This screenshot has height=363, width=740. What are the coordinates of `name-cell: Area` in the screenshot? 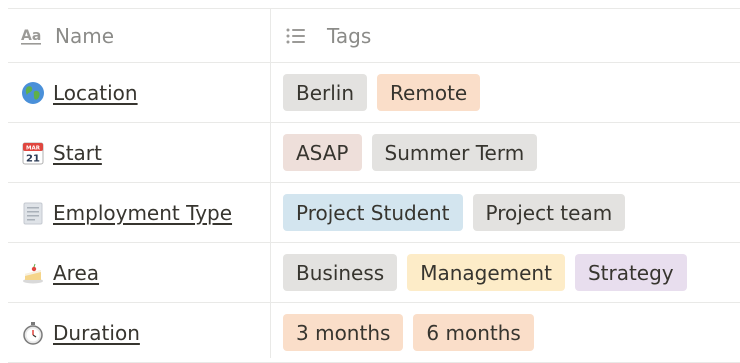 It's located at (139, 272).